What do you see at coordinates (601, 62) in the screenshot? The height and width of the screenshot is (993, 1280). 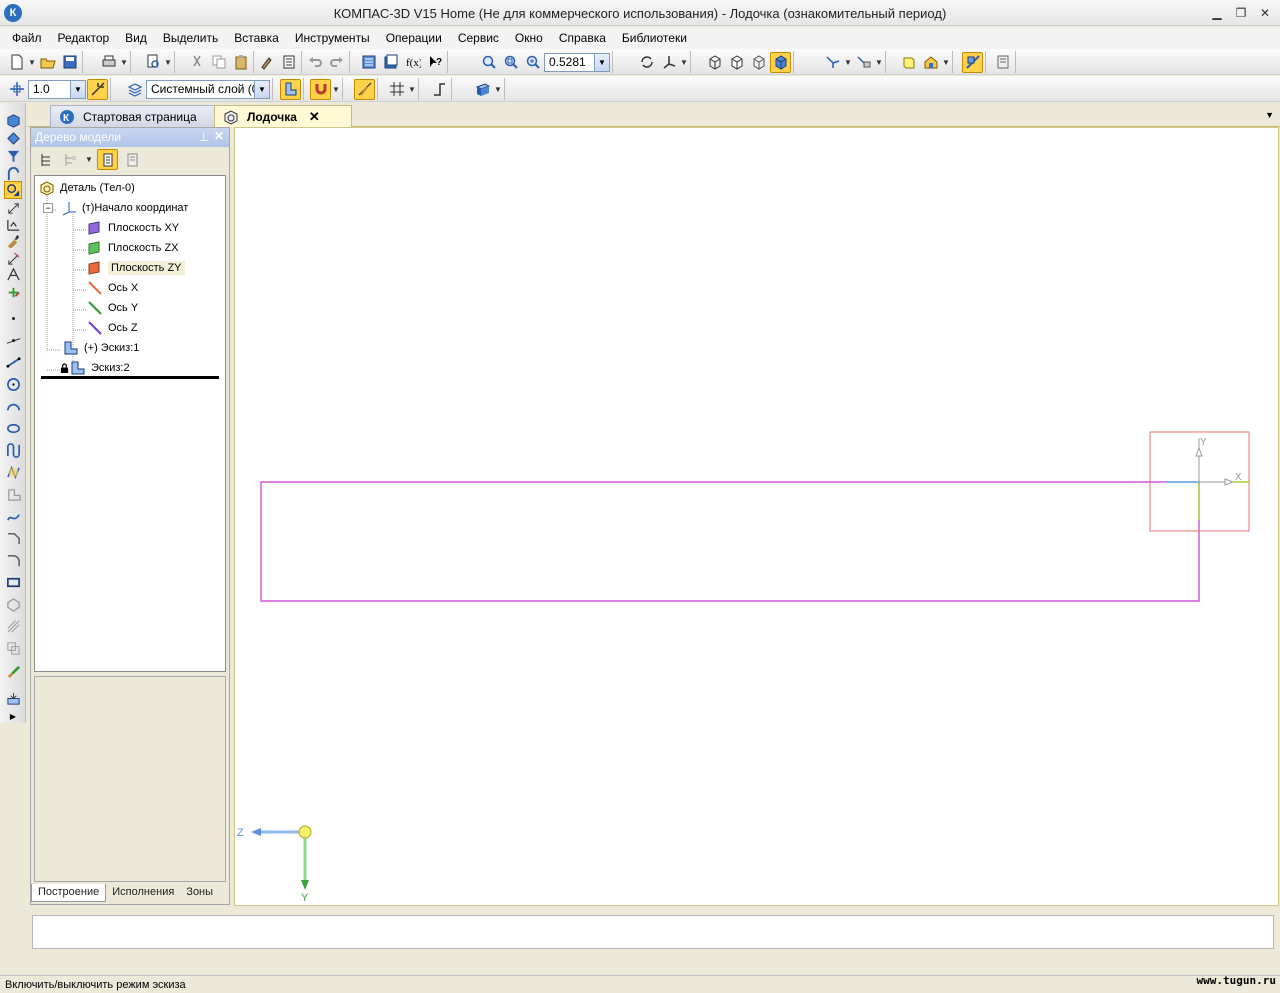 I see `zoom-dropdown-icon: ▼` at bounding box center [601, 62].